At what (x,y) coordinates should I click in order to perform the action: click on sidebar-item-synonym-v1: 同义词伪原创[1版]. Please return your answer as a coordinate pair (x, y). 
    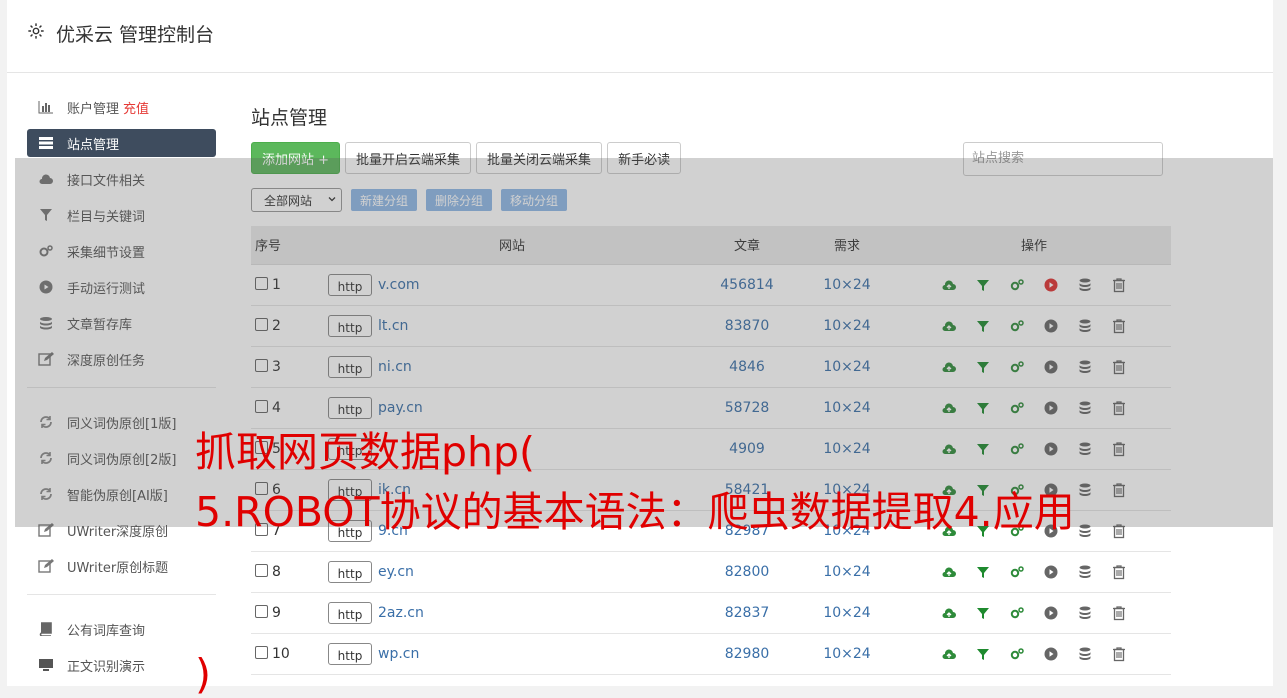
    Looking at the image, I should click on (121, 422).